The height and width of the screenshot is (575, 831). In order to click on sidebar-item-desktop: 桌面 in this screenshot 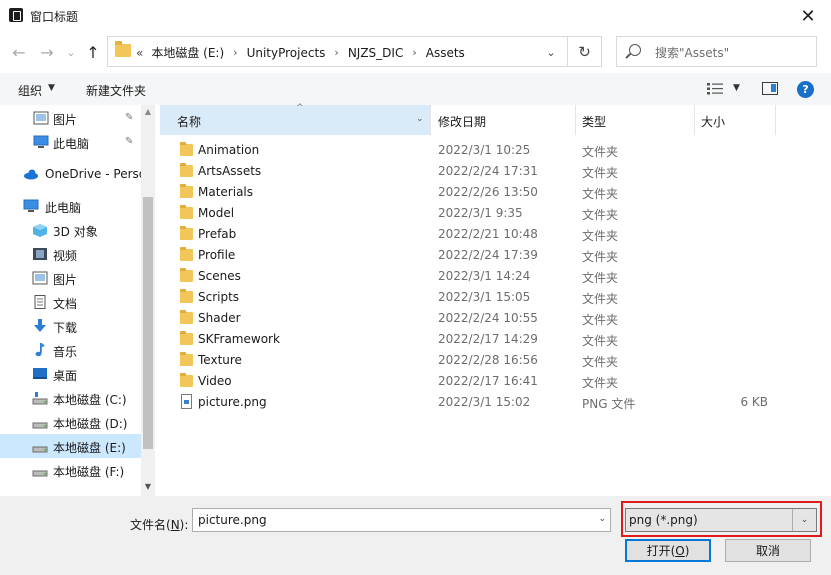, I will do `click(70, 374)`.